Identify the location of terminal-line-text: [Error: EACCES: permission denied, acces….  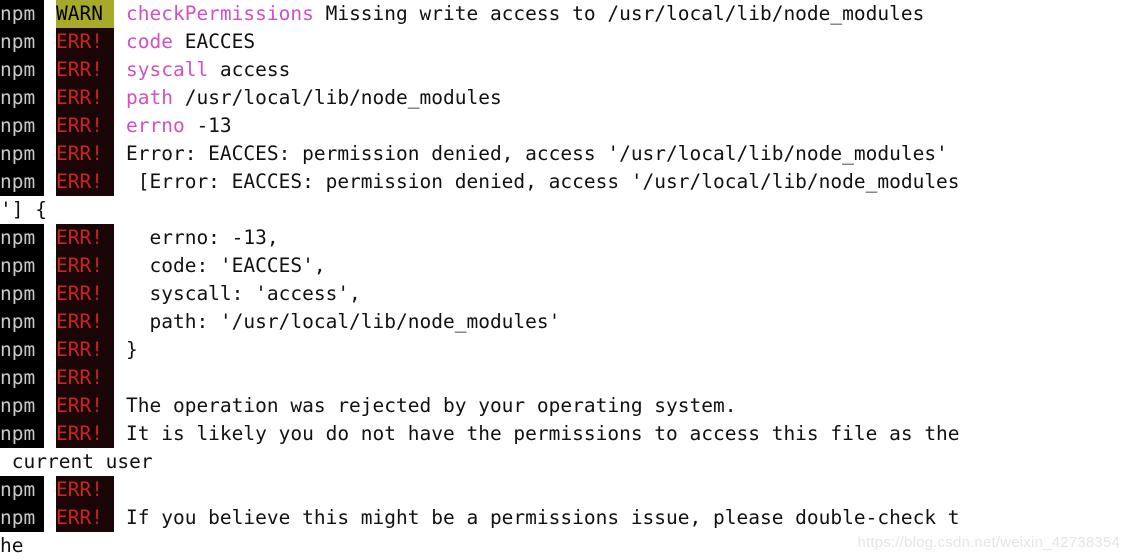
(543, 181).